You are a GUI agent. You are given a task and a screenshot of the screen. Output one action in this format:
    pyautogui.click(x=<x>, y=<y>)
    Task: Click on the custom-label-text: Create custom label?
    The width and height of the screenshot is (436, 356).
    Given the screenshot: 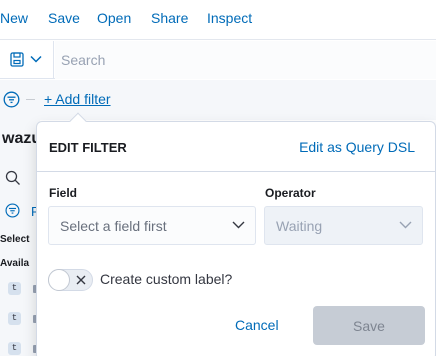 What is the action you would take?
    pyautogui.click(x=166, y=279)
    